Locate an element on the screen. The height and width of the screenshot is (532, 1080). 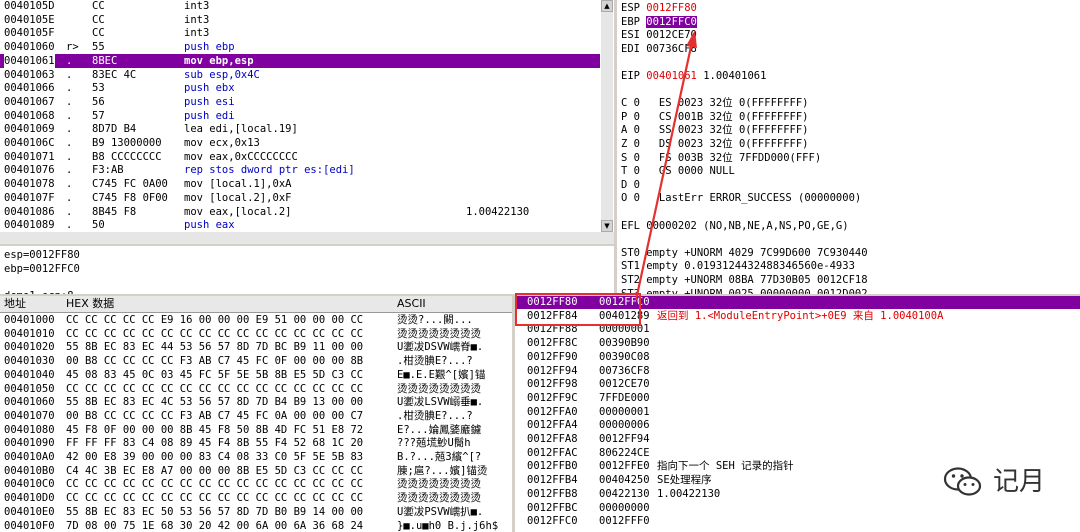
disasm-instruction: int3 is located at coordinates (197, 19).